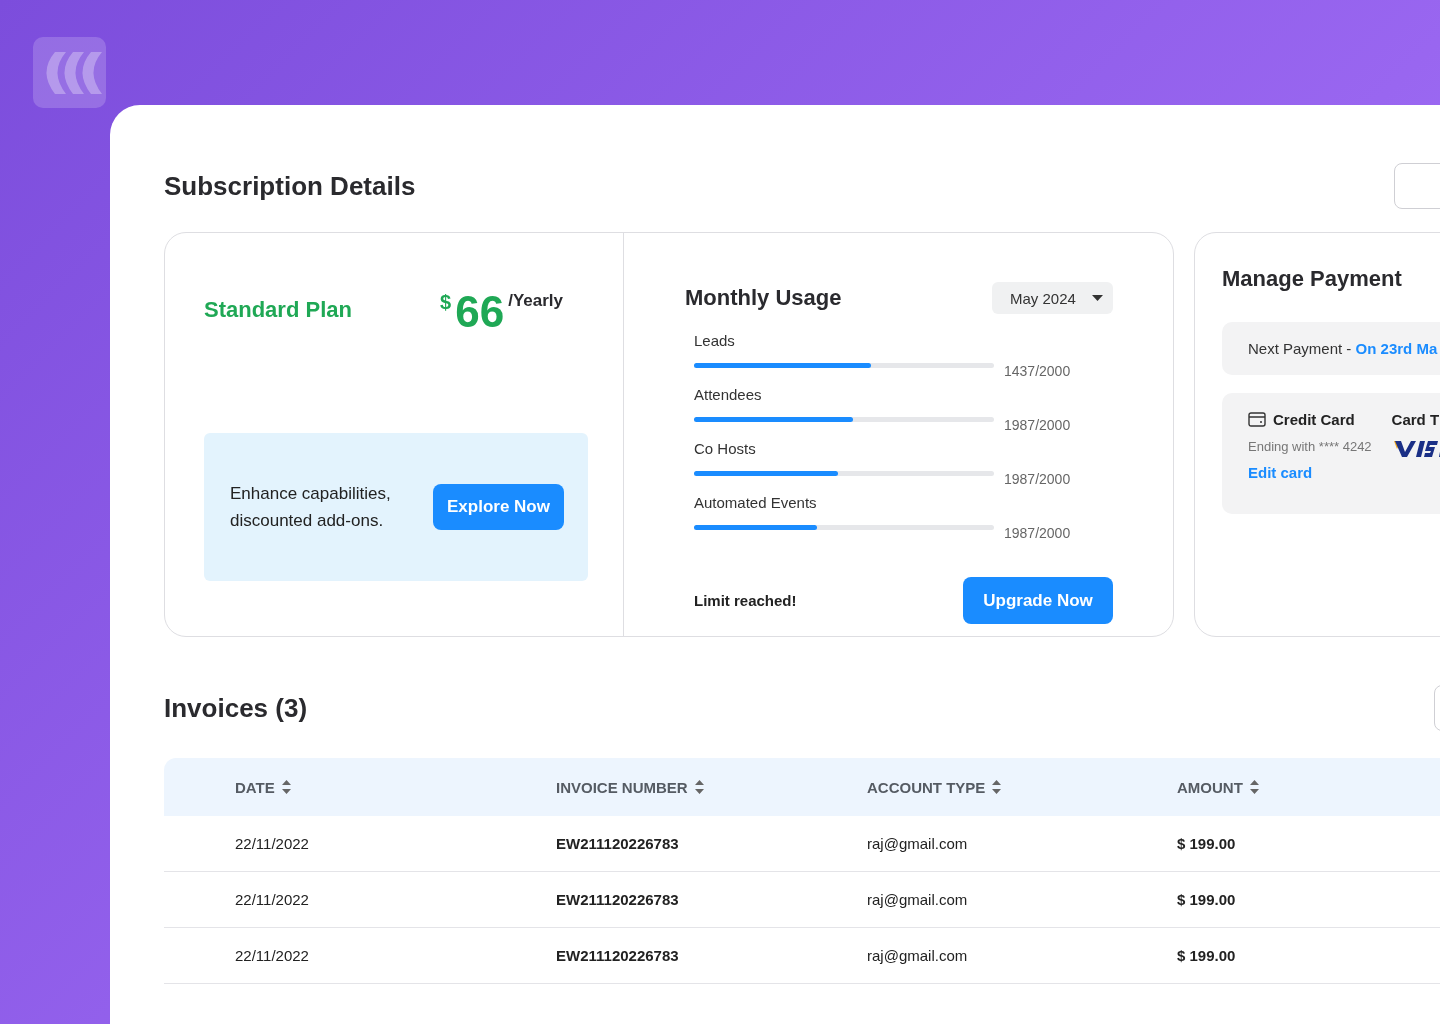 This screenshot has width=1440, height=1024. I want to click on page-title: Subscription Details, so click(290, 186).